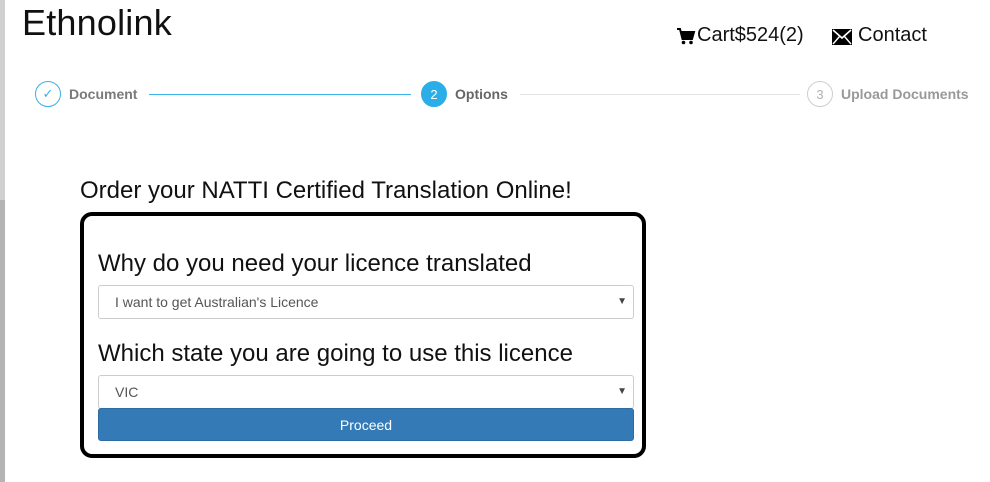  I want to click on shopping-cart-icon, so click(686, 36).